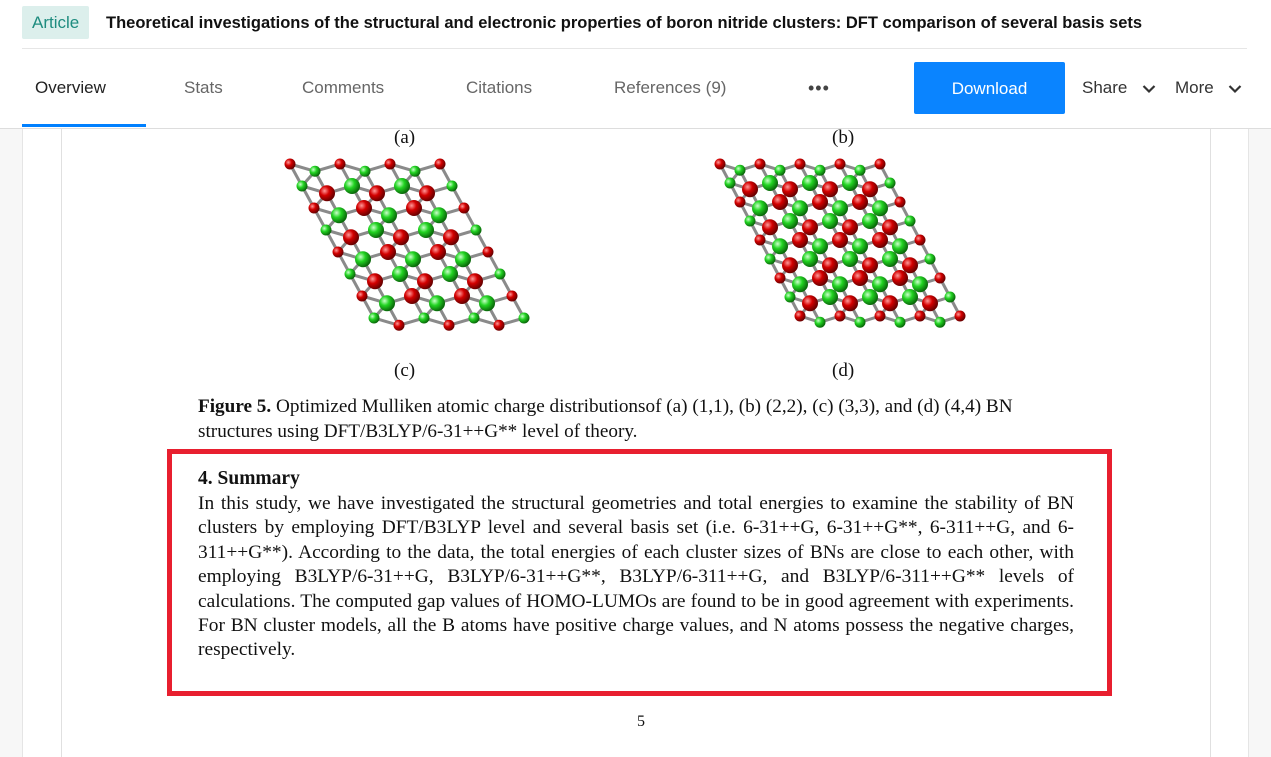  I want to click on tab-stats: Stats, so click(203, 88).